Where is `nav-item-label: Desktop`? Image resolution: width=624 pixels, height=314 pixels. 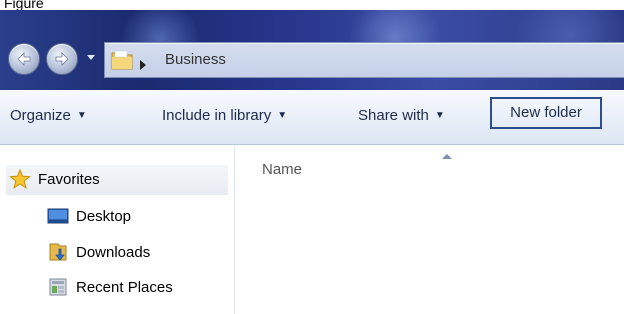 nav-item-label: Desktop is located at coordinates (104, 216).